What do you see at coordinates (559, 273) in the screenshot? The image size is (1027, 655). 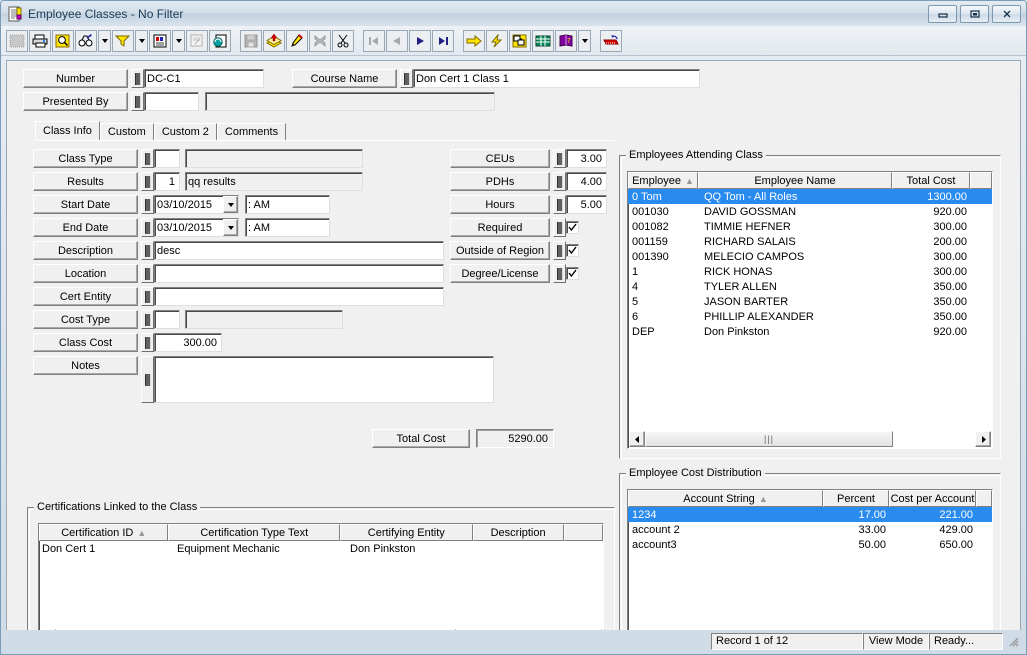 I see `degree-license-lookup-slab` at bounding box center [559, 273].